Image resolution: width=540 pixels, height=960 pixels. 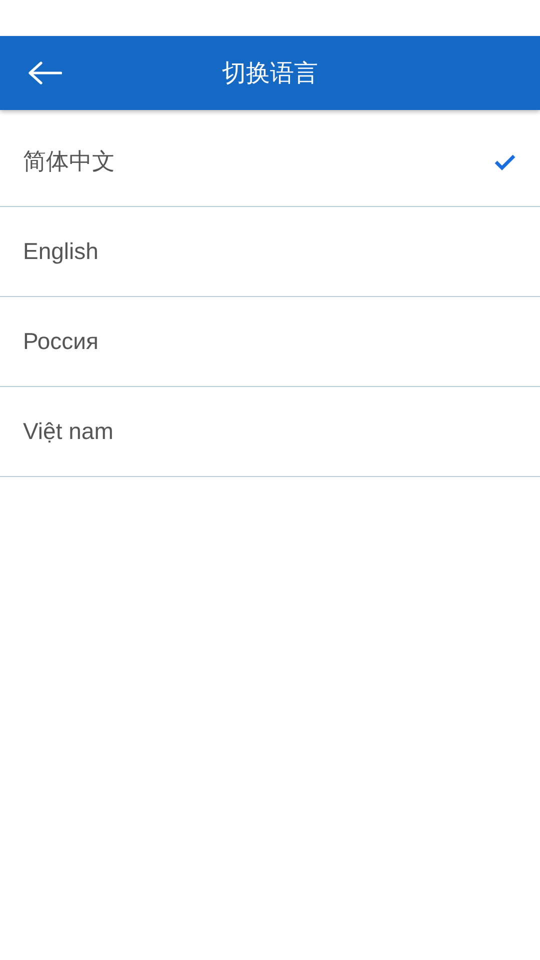 I want to click on back-arrow-icon, so click(x=45, y=73).